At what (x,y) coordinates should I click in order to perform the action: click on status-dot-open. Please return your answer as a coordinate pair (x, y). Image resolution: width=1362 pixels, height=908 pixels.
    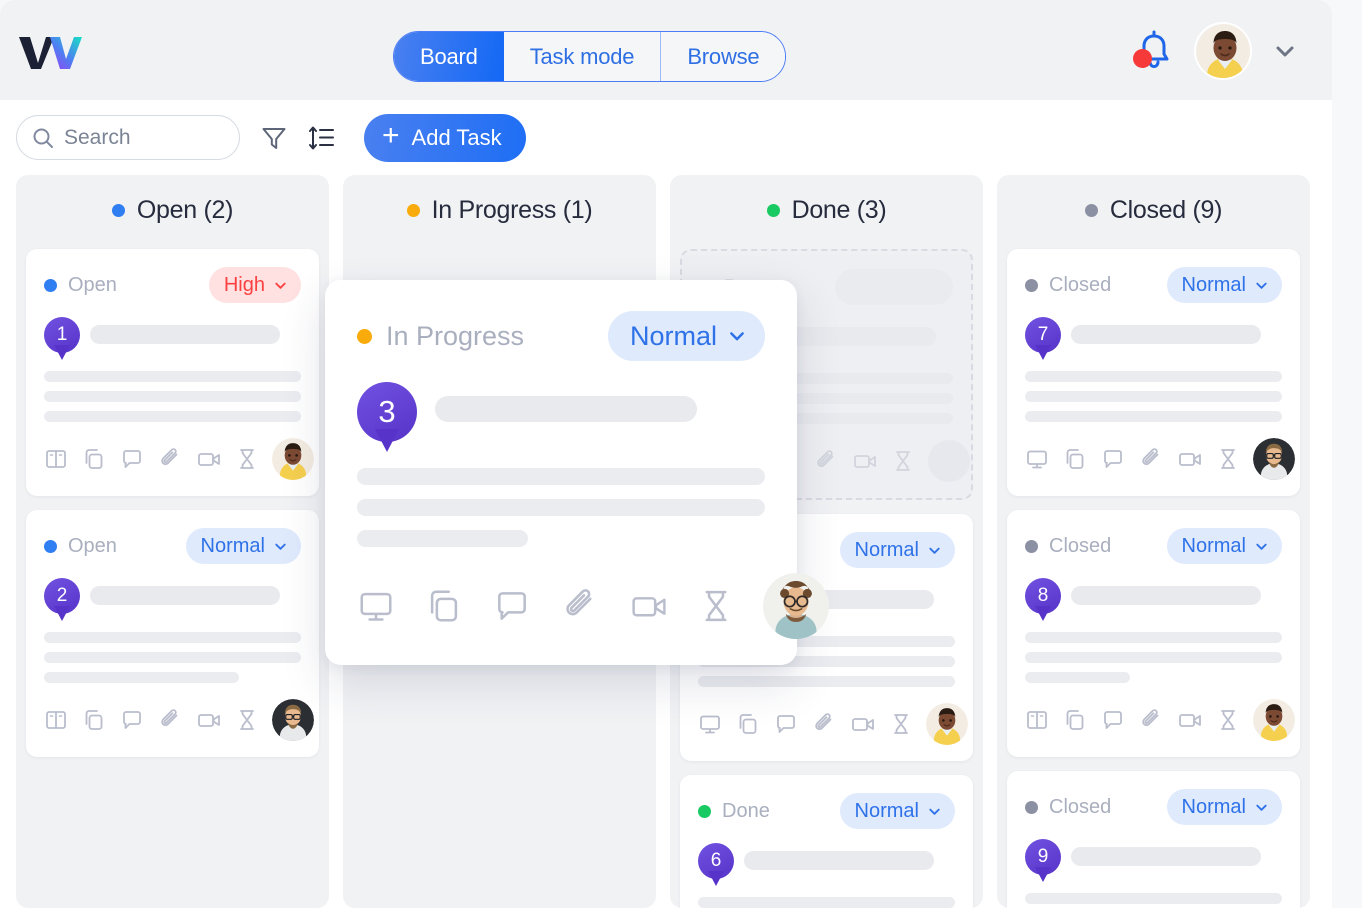
    Looking at the image, I should click on (50, 546).